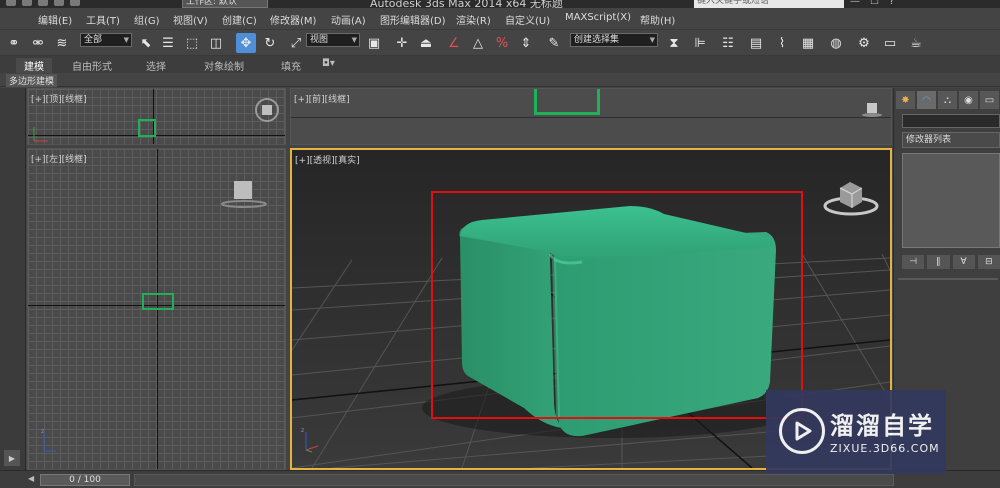 The height and width of the screenshot is (488, 1000). Describe the element at coordinates (473, 19) in the screenshot. I see `menu-rendering: 渲染(R)` at that location.